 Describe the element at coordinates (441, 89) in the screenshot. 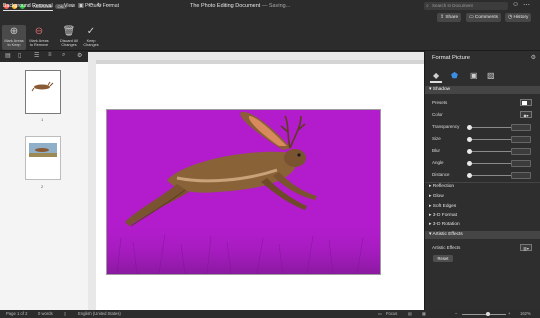

I see `shadow-header-label: Shadow` at that location.